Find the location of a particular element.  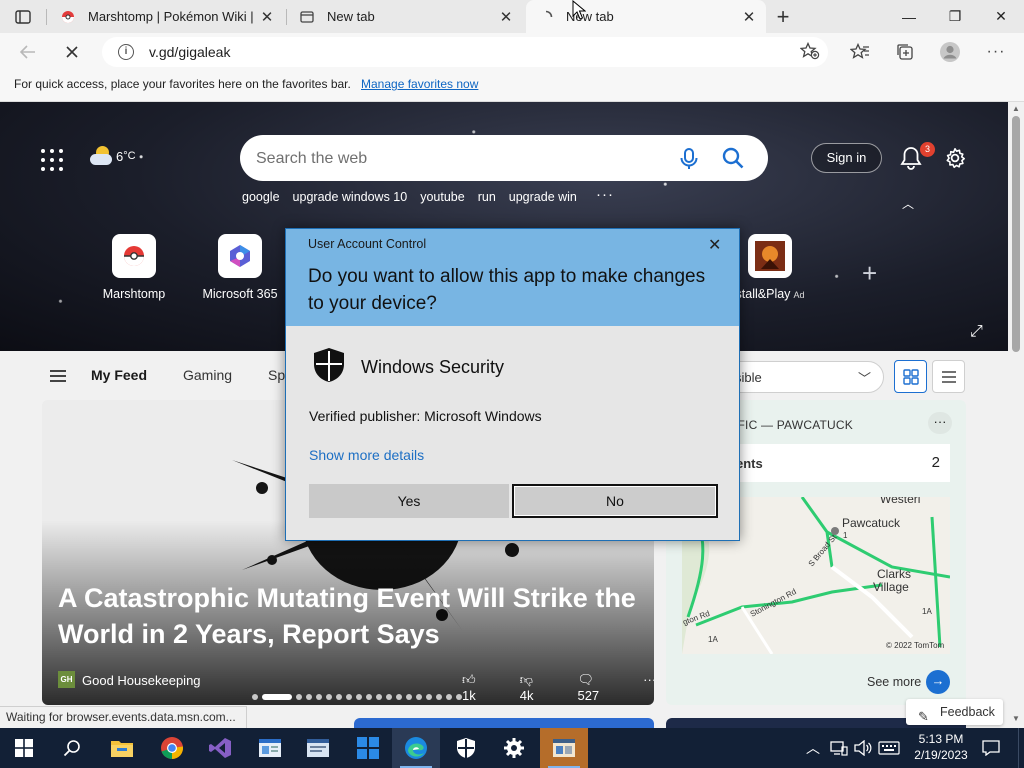

traffic-more-button: ··· is located at coordinates (940, 423).